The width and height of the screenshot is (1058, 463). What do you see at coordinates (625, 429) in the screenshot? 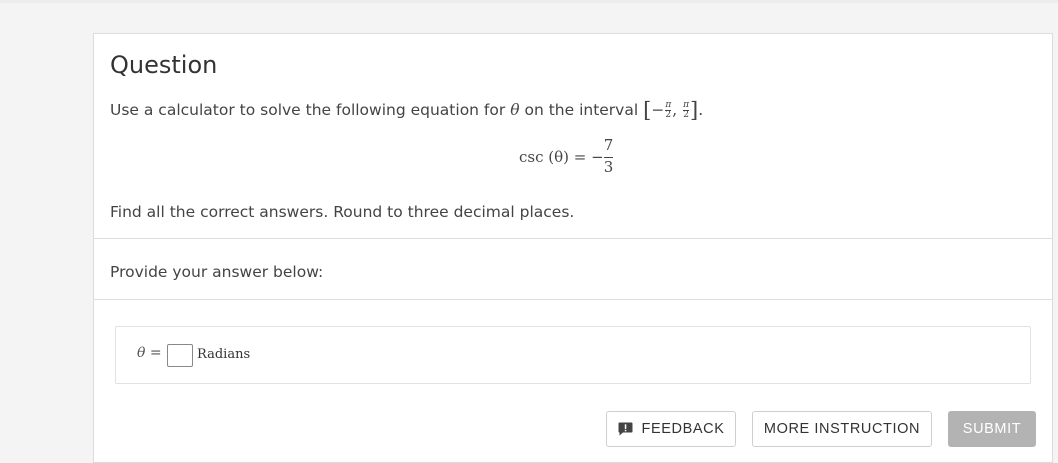
I see `feedback-speech-bubble-icon` at bounding box center [625, 429].